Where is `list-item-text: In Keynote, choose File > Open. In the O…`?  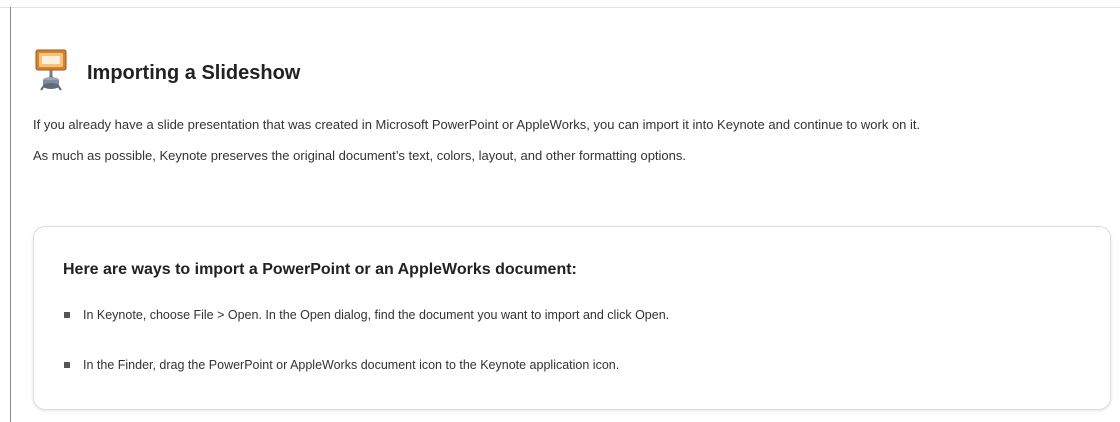
list-item-text: In Keynote, choose File > Open. In the O… is located at coordinates (376, 315).